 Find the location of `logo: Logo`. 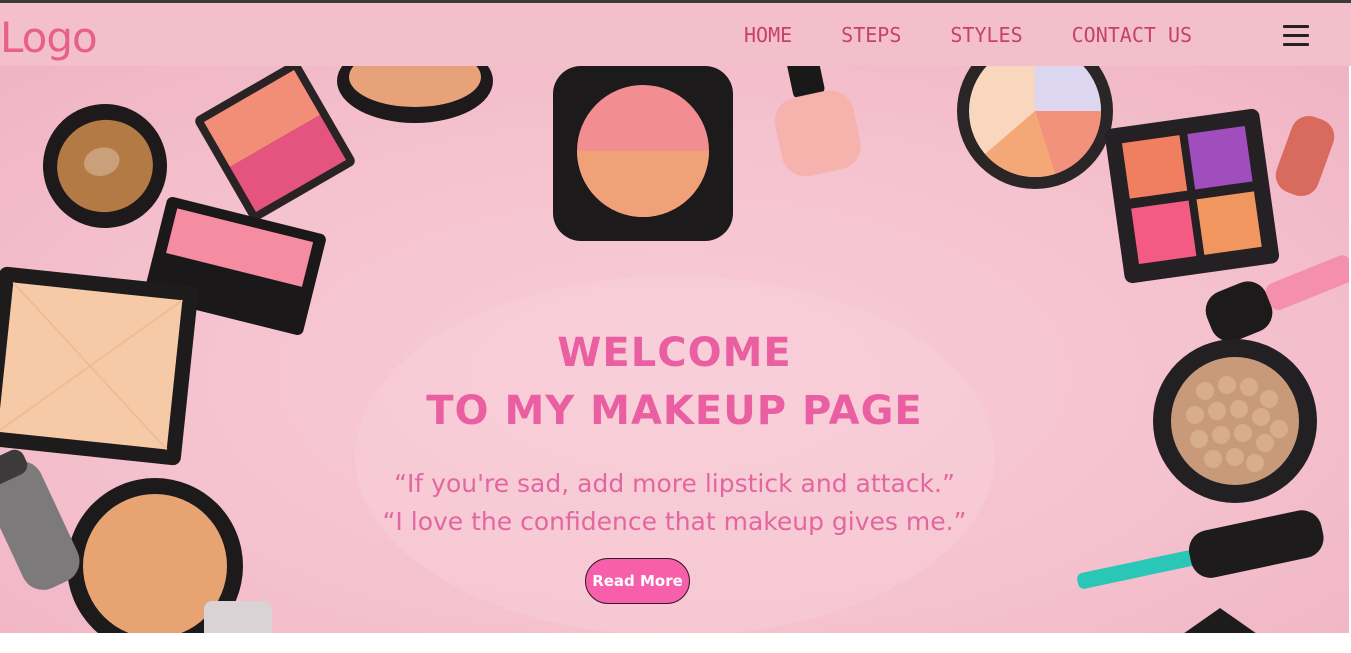

logo: Logo is located at coordinates (49, 38).